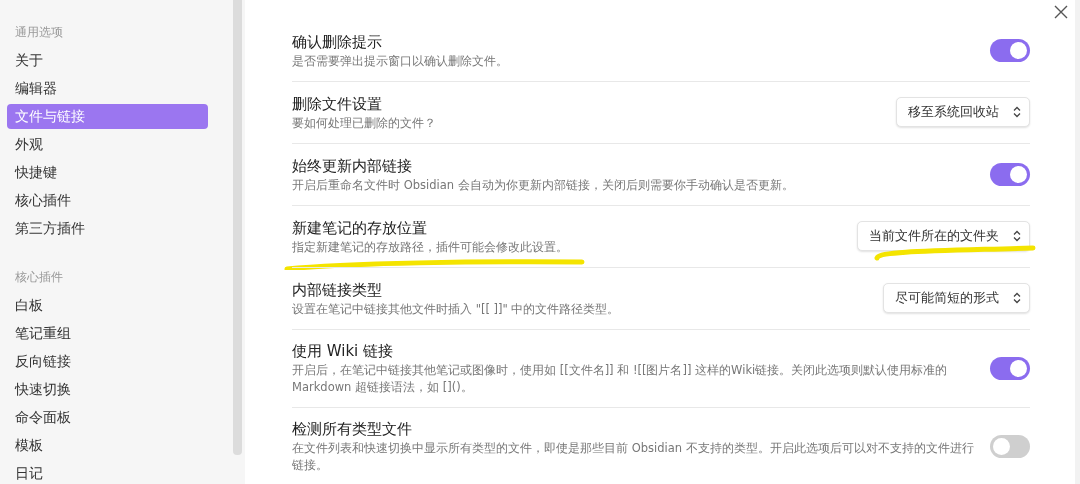 The height and width of the screenshot is (484, 1080). What do you see at coordinates (107, 88) in the screenshot?
I see `sidebar-item: 编辑器` at bounding box center [107, 88].